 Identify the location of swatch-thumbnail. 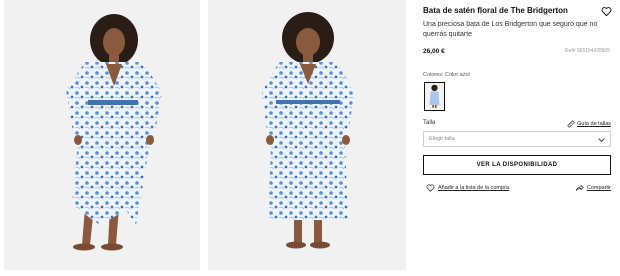
(434, 96).